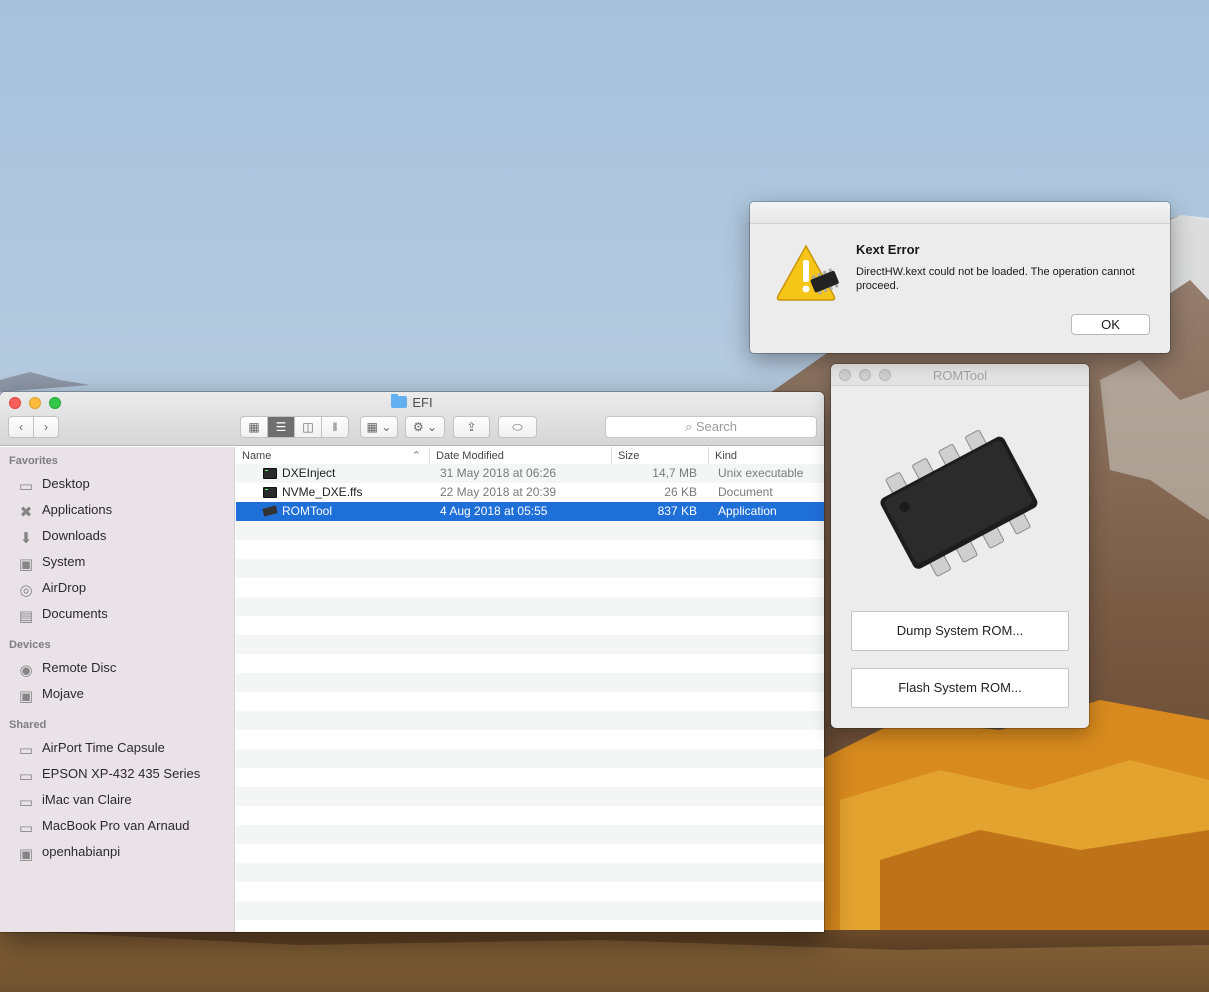 The width and height of the screenshot is (1209, 992). What do you see at coordinates (517, 427) in the screenshot?
I see `tags-button: ⬭` at bounding box center [517, 427].